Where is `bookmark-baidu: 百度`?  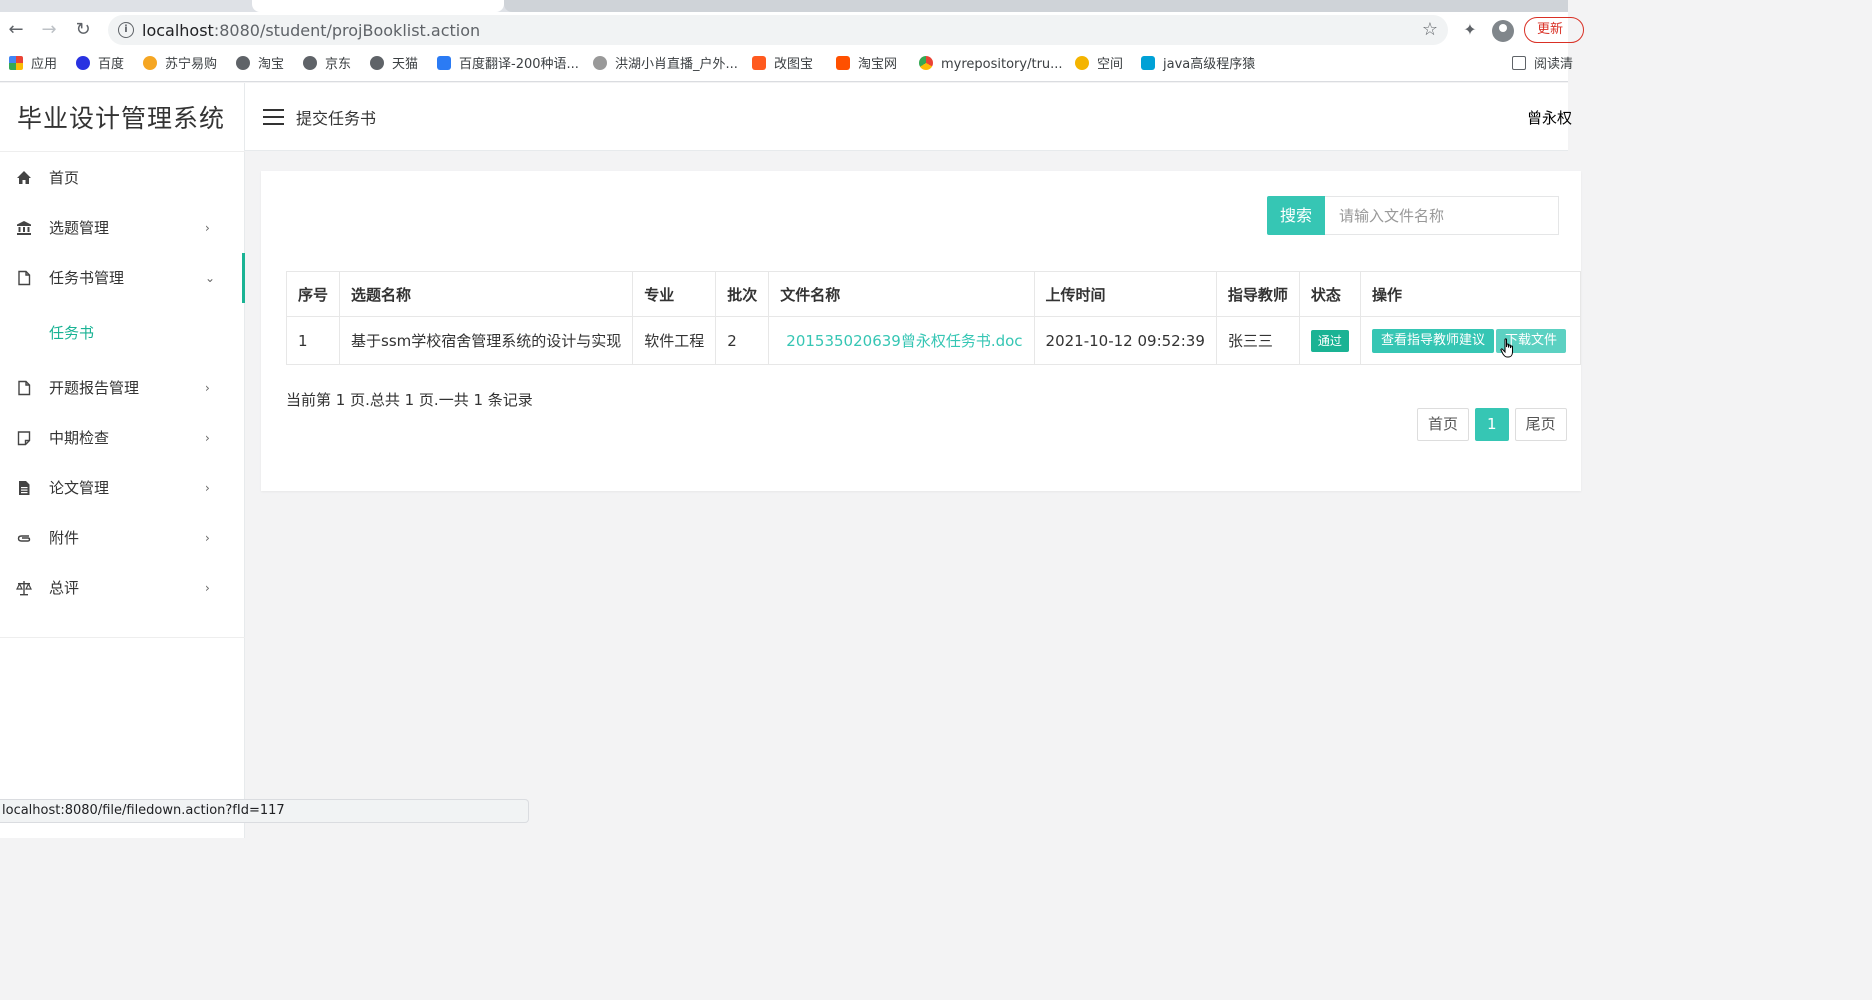 bookmark-baidu: 百度 is located at coordinates (100, 65).